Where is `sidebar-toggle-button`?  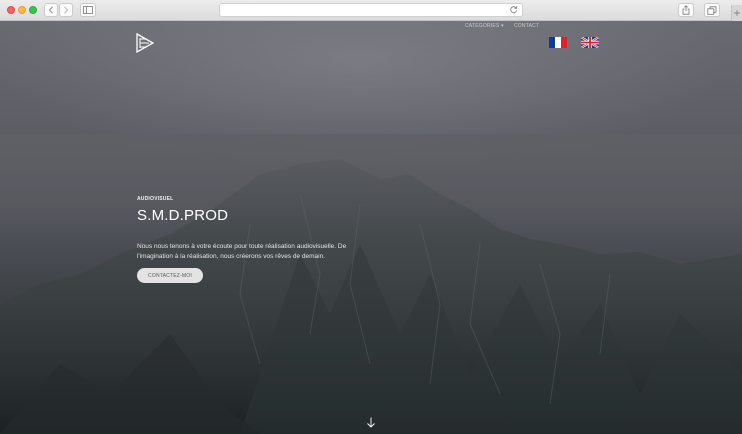
sidebar-toggle-button is located at coordinates (88, 10).